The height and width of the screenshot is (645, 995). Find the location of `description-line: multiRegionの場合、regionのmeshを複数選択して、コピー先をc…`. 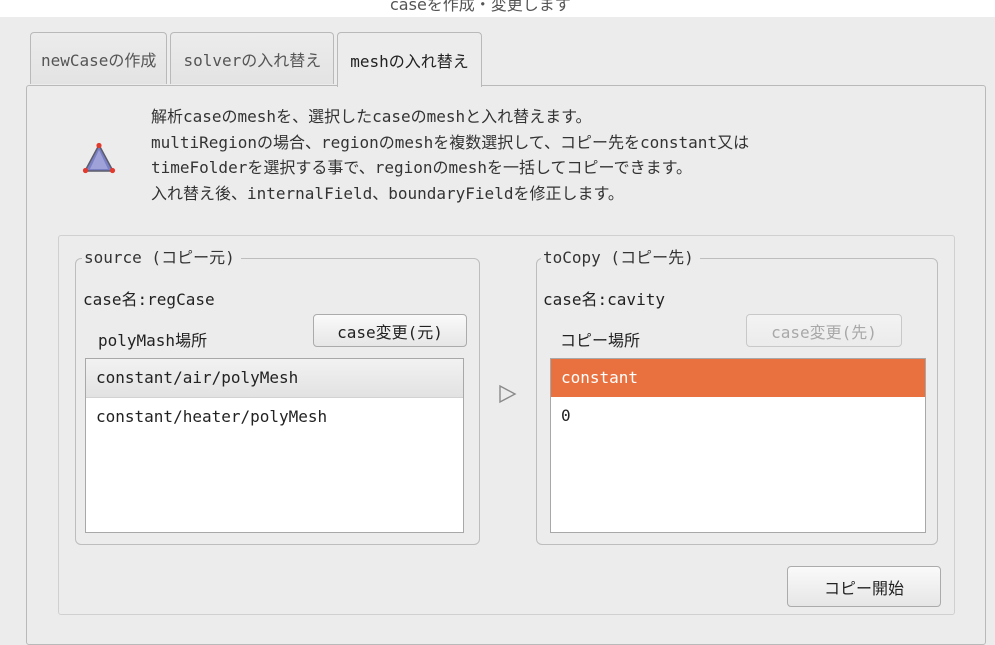

description-line: multiRegionの場合、regionのmeshを複数選択して、コピー先をc… is located at coordinates (450, 142).